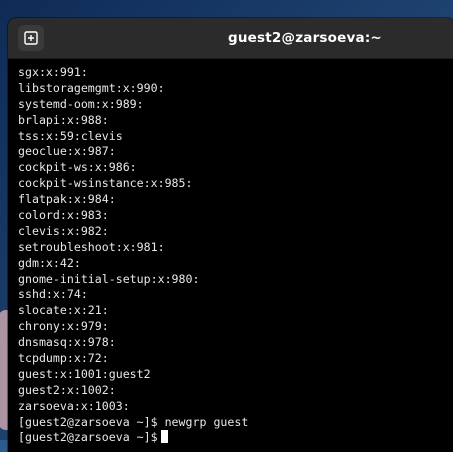 The image size is (453, 452). What do you see at coordinates (49, 262) in the screenshot?
I see `terminal-line: gdm:x:42:` at bounding box center [49, 262].